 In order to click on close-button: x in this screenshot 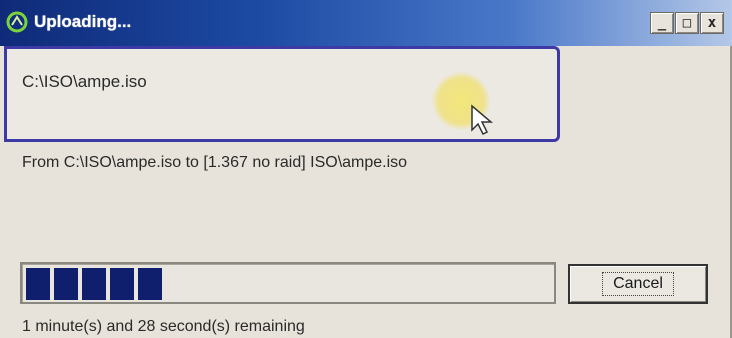, I will do `click(712, 23)`.